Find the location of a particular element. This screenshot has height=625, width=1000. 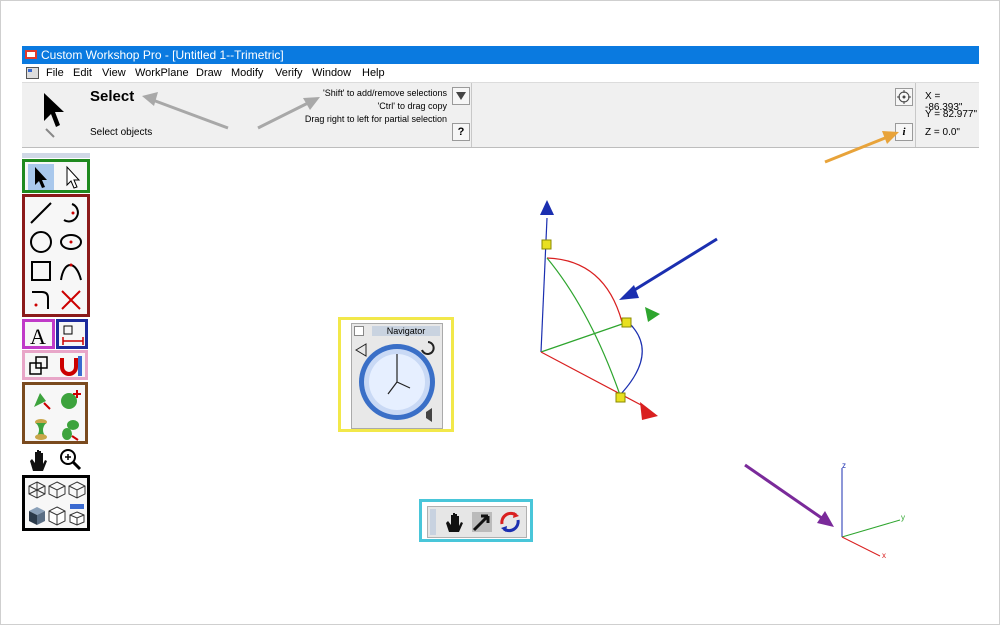

orbit-icon is located at coordinates (510, 522).